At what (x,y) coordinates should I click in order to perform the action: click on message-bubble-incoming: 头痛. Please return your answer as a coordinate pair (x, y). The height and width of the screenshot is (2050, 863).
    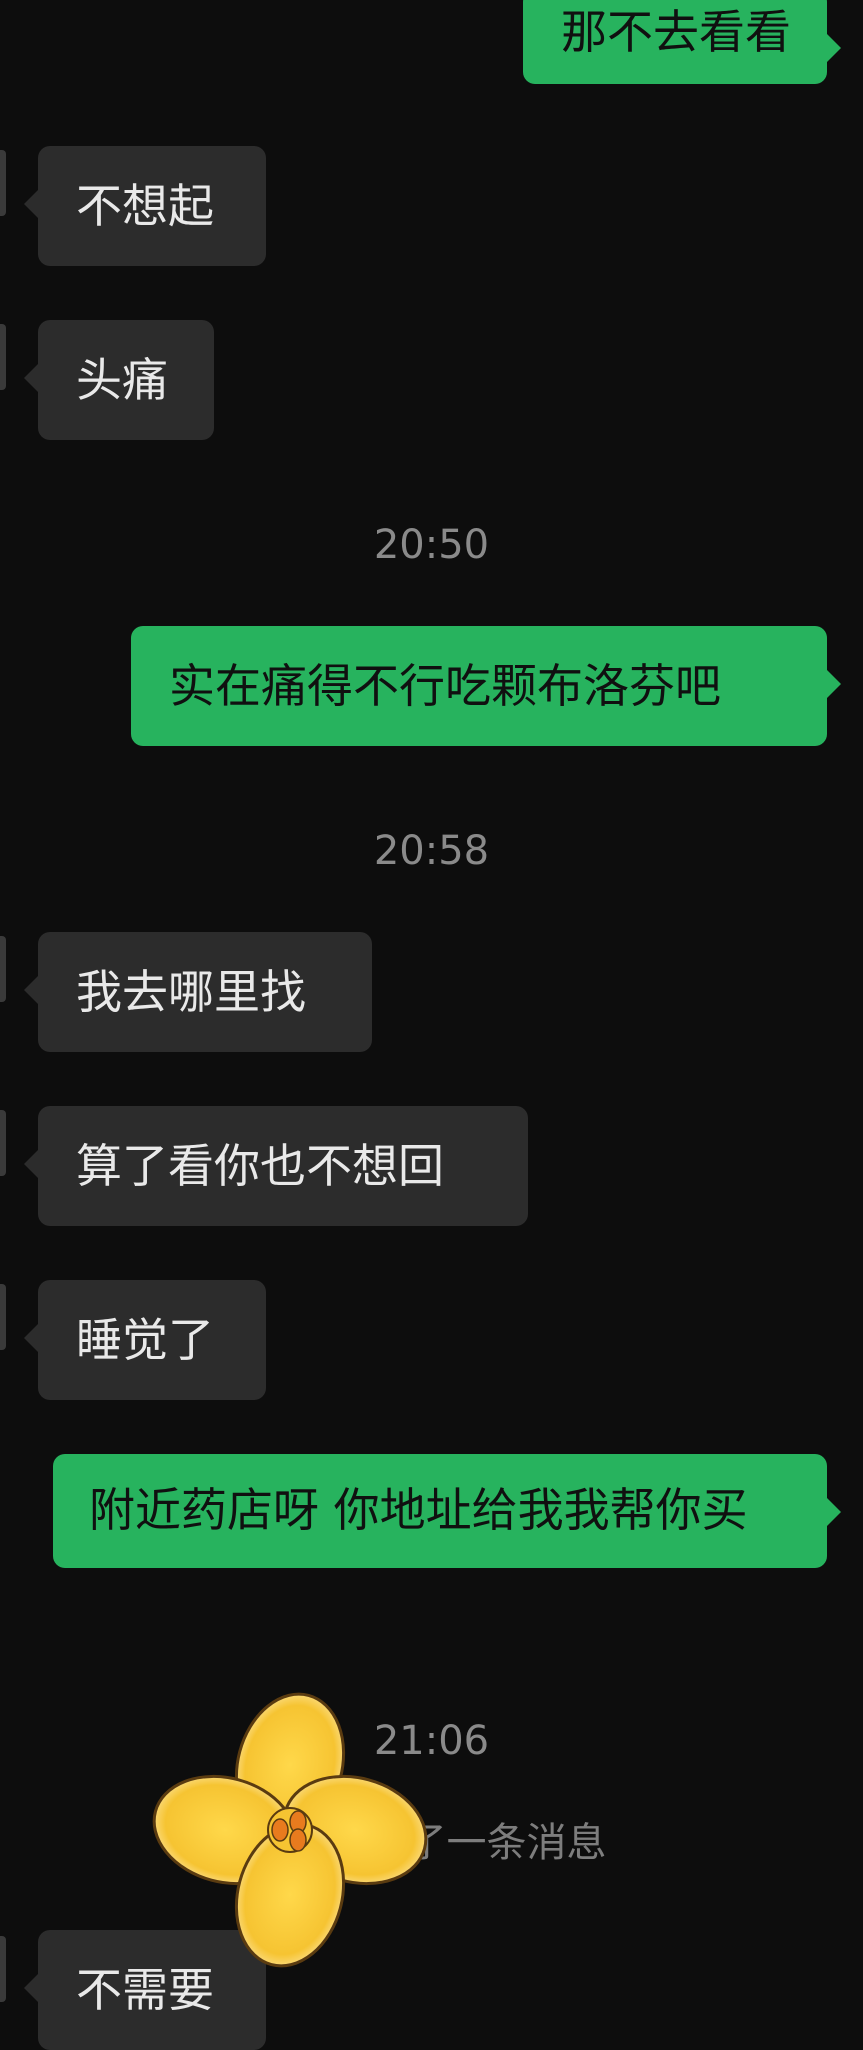
    Looking at the image, I should click on (119, 380).